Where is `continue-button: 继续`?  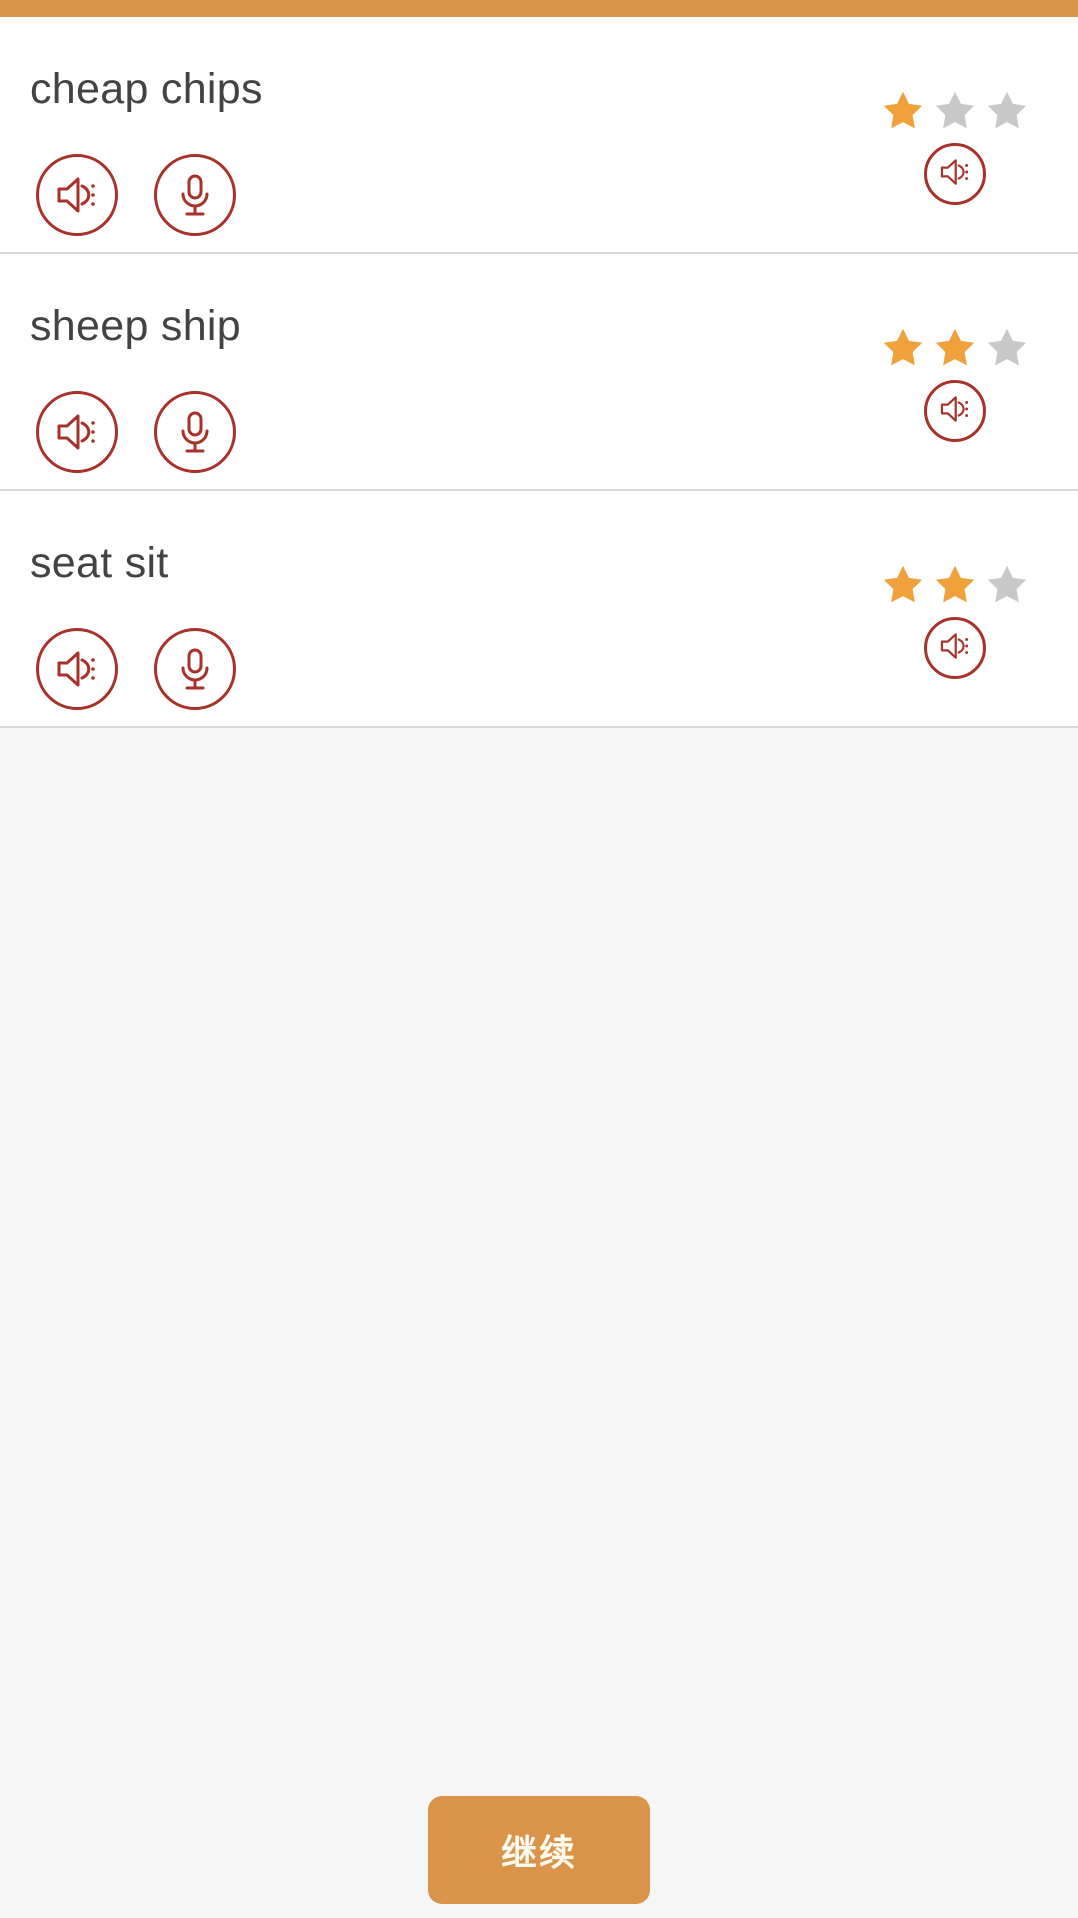 continue-button: 继续 is located at coordinates (539, 1850).